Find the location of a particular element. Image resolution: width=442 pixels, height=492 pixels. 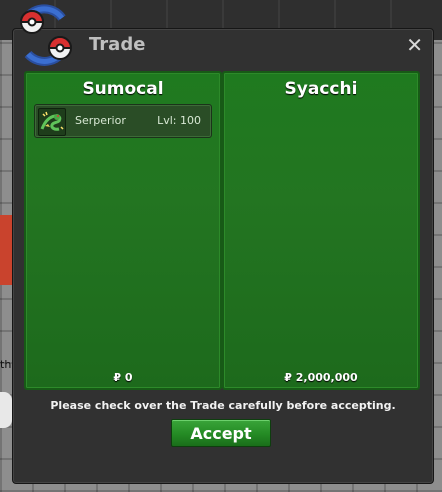

background-edge-text: th is located at coordinates (6, 364).